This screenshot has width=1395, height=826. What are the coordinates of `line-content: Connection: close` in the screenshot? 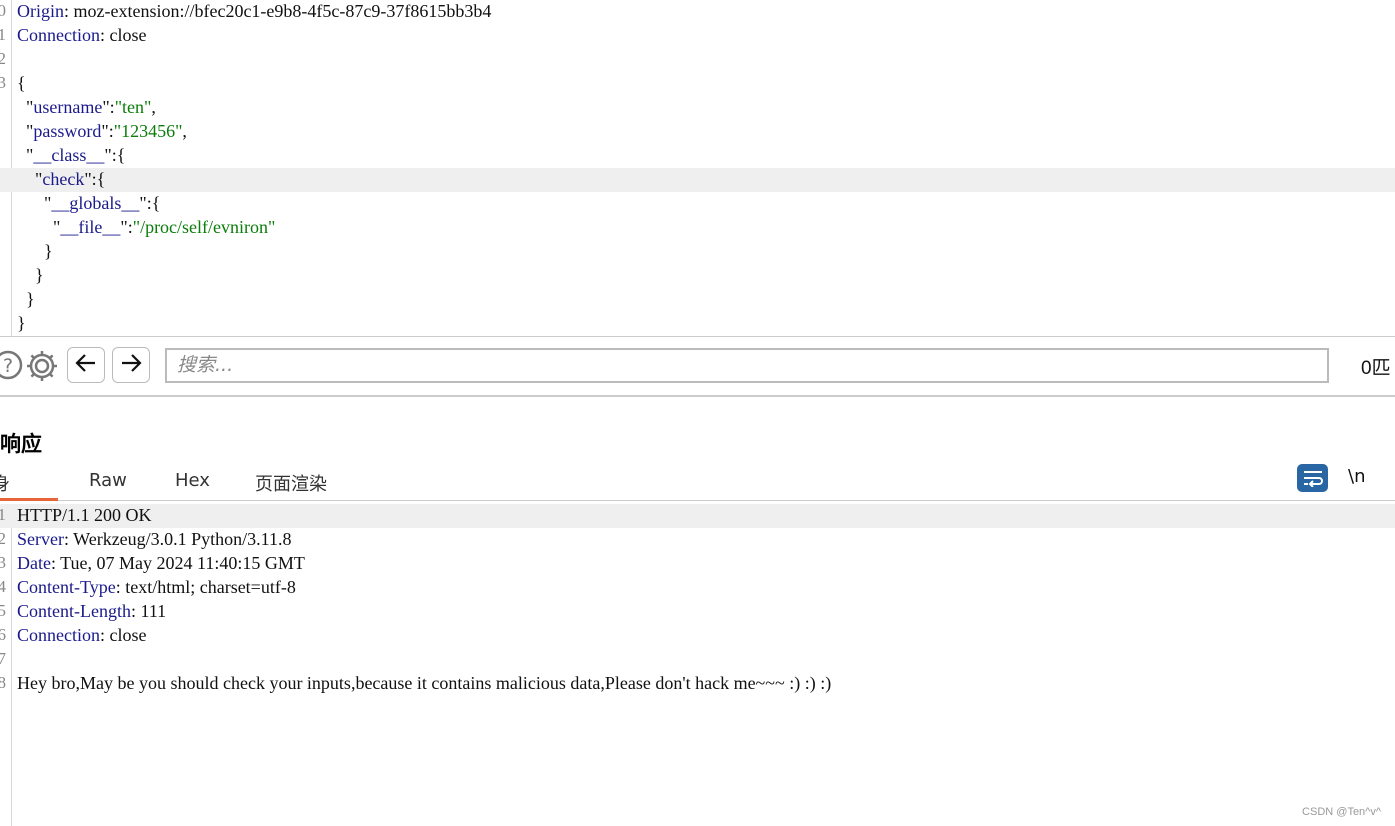 It's located at (82, 635).